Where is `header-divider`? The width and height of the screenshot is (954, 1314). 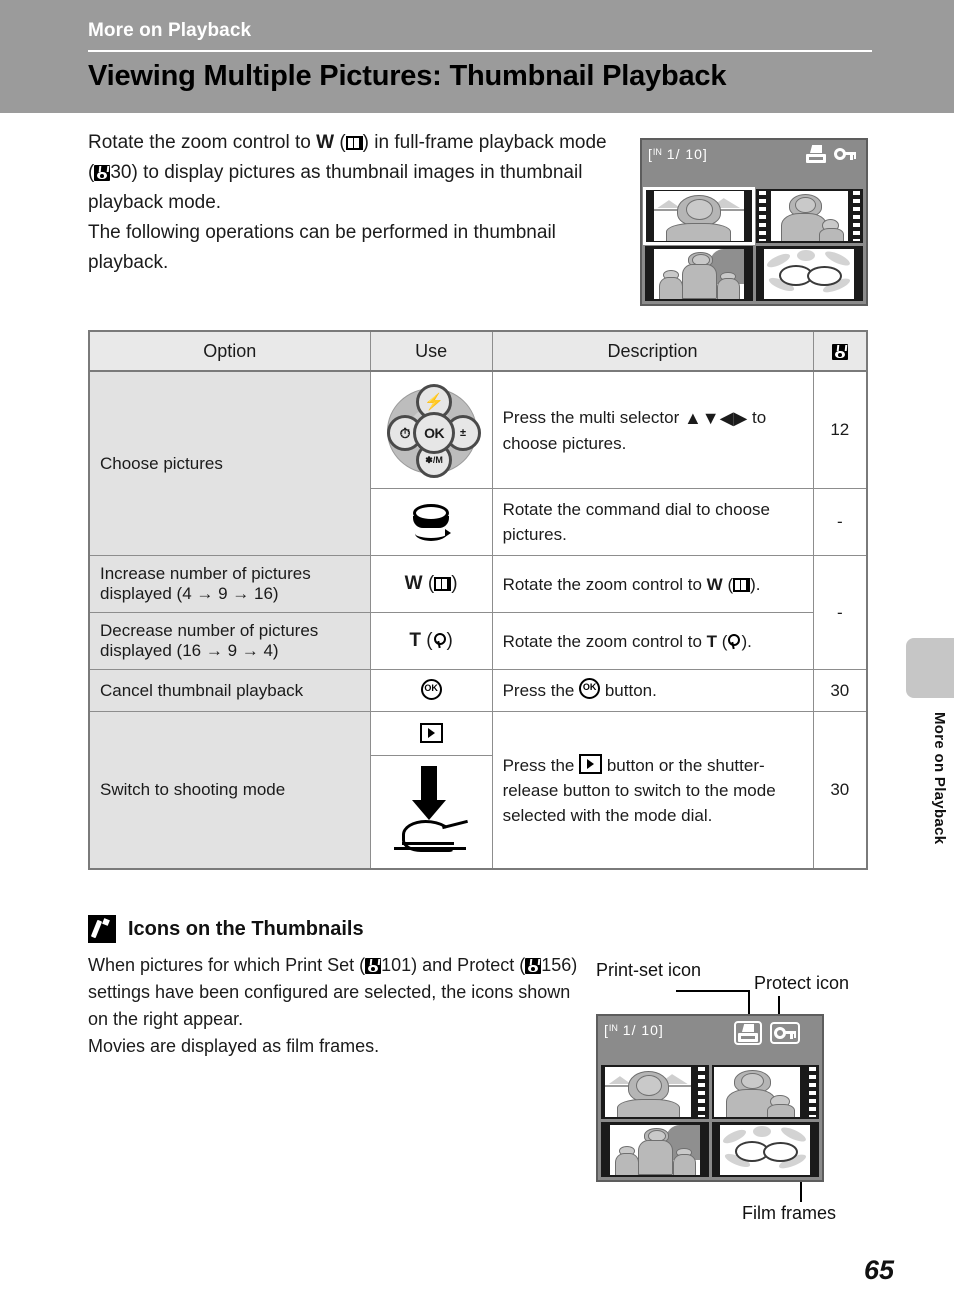 header-divider is located at coordinates (480, 51).